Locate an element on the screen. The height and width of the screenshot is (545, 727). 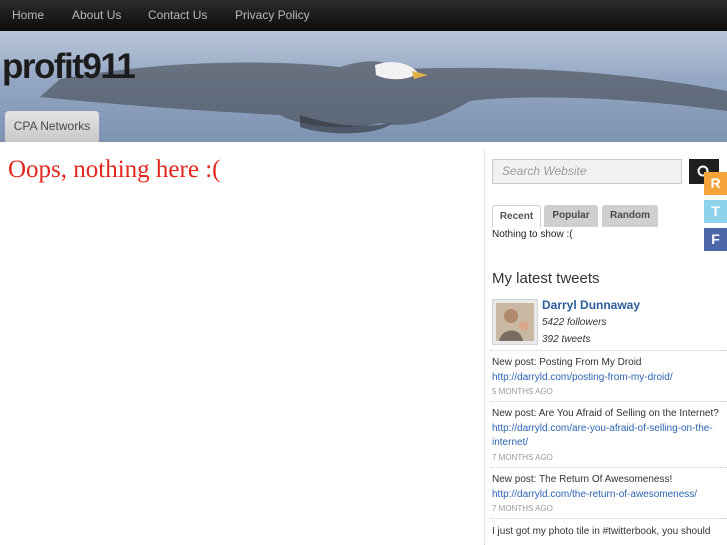
tab-recent: Recent is located at coordinates (516, 216).